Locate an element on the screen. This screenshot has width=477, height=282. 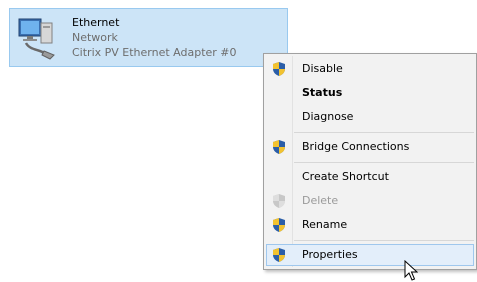
adapter-description: Citrix PV Ethernet Adapter #0 is located at coordinates (154, 52).